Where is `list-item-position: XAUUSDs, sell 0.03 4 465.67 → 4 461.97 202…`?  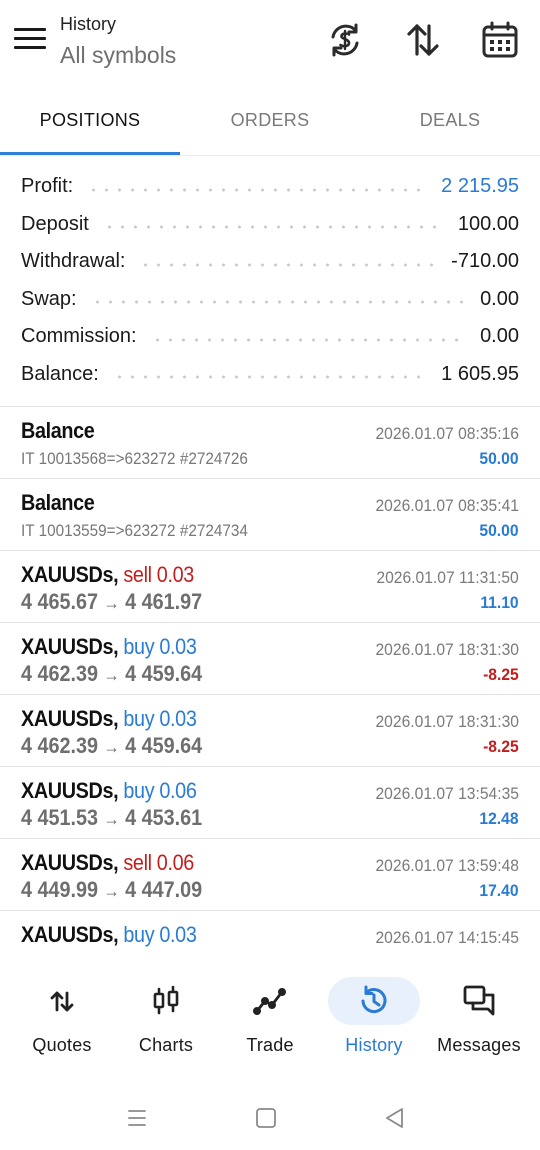
list-item-position: XAUUSDs, sell 0.03 4 465.67 → 4 461.97 202… is located at coordinates (270, 587).